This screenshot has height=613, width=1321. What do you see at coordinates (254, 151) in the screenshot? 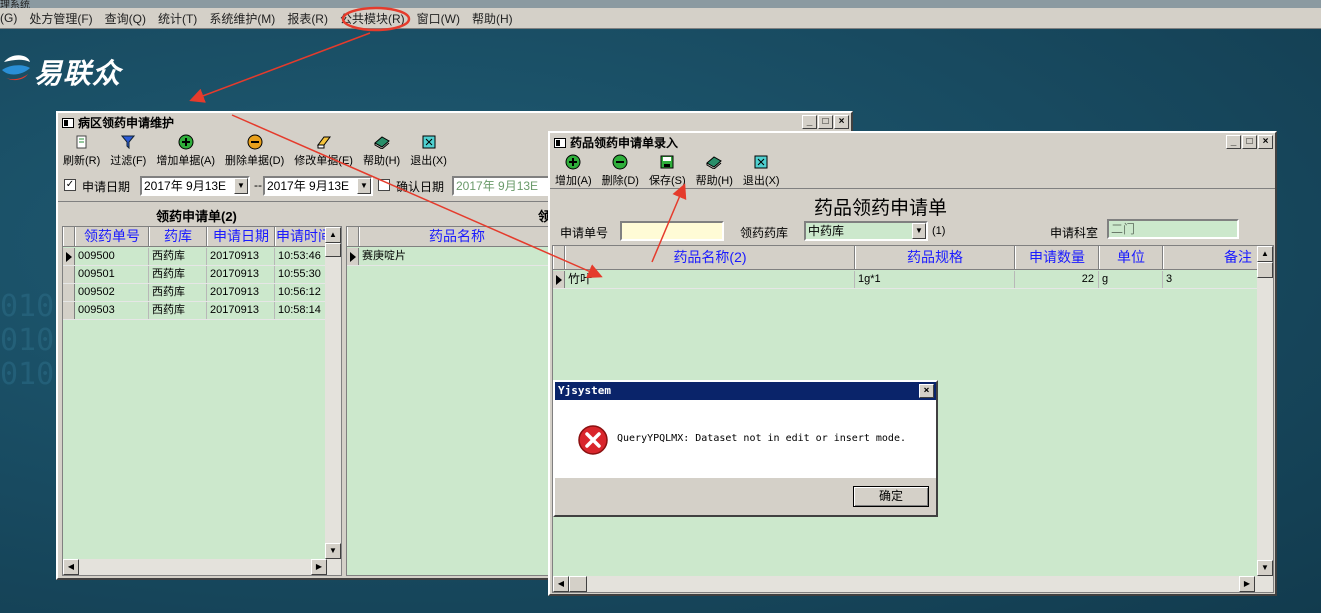
I see `delete-document-button: 删除单据(D)` at bounding box center [254, 151].